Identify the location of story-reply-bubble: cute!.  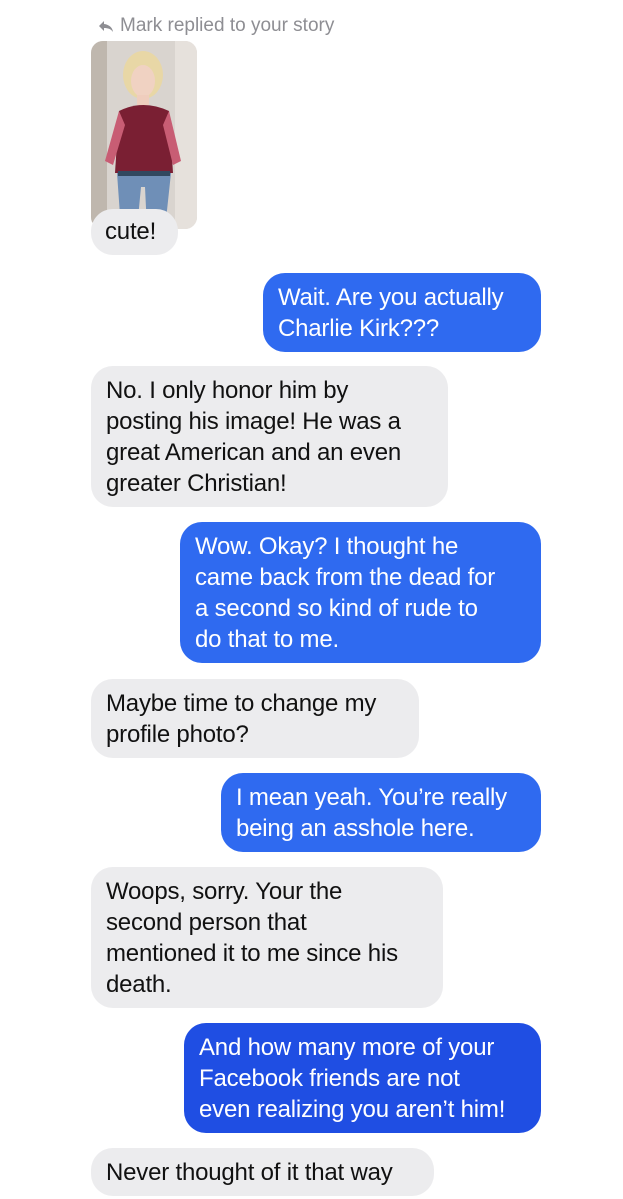
(134, 232).